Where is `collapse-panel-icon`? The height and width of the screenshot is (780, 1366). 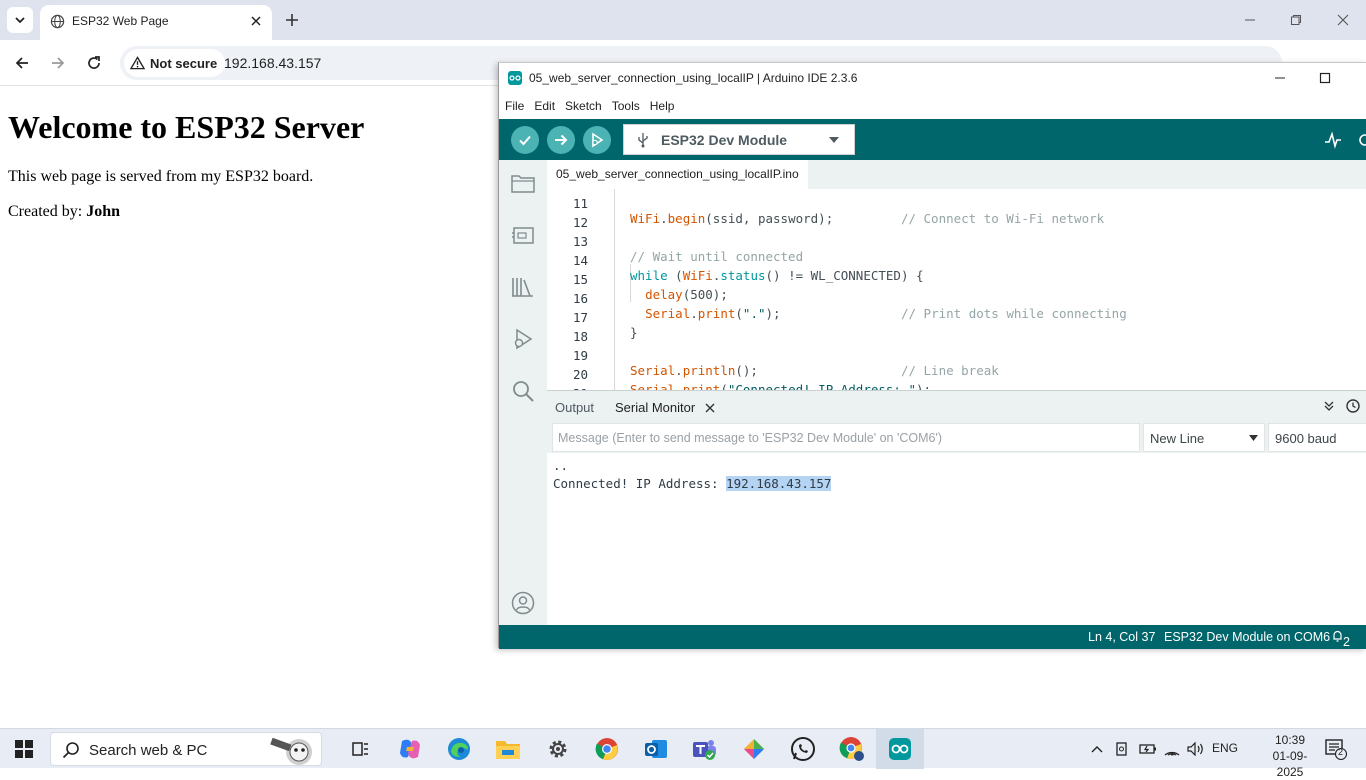 collapse-panel-icon is located at coordinates (1329, 406).